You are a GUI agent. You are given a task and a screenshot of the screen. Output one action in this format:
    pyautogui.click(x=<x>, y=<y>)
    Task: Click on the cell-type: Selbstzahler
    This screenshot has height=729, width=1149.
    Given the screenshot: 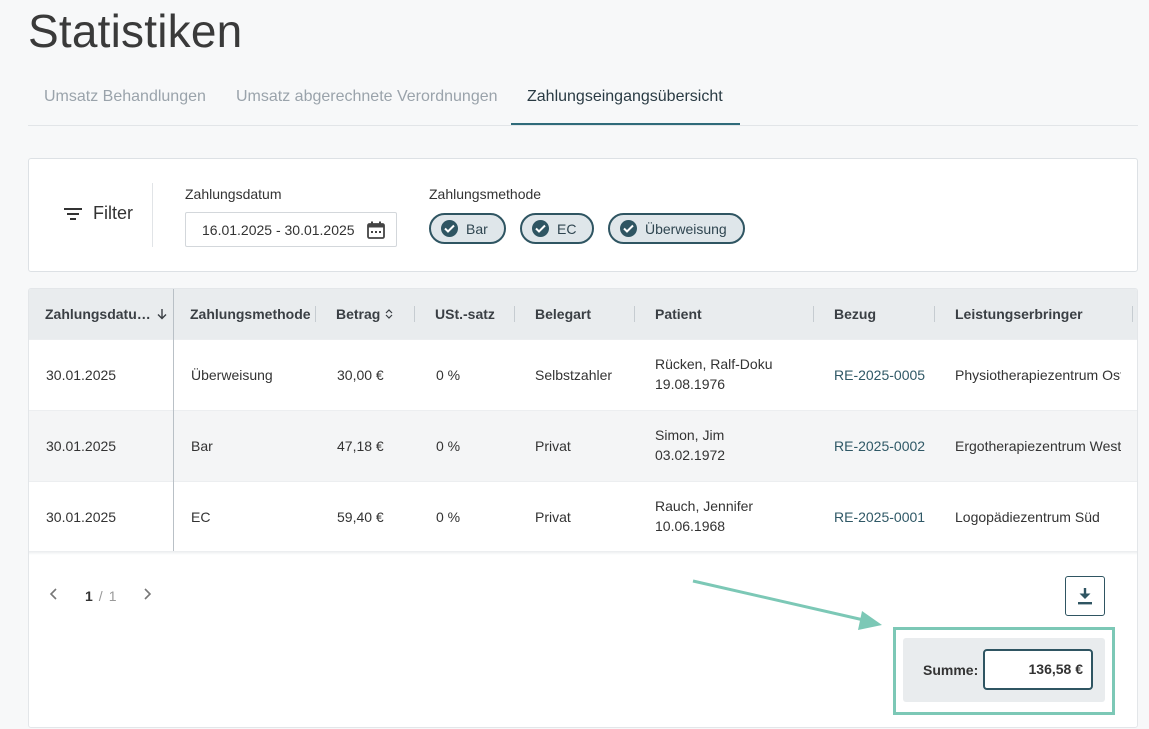 What is the action you would take?
    pyautogui.click(x=574, y=375)
    